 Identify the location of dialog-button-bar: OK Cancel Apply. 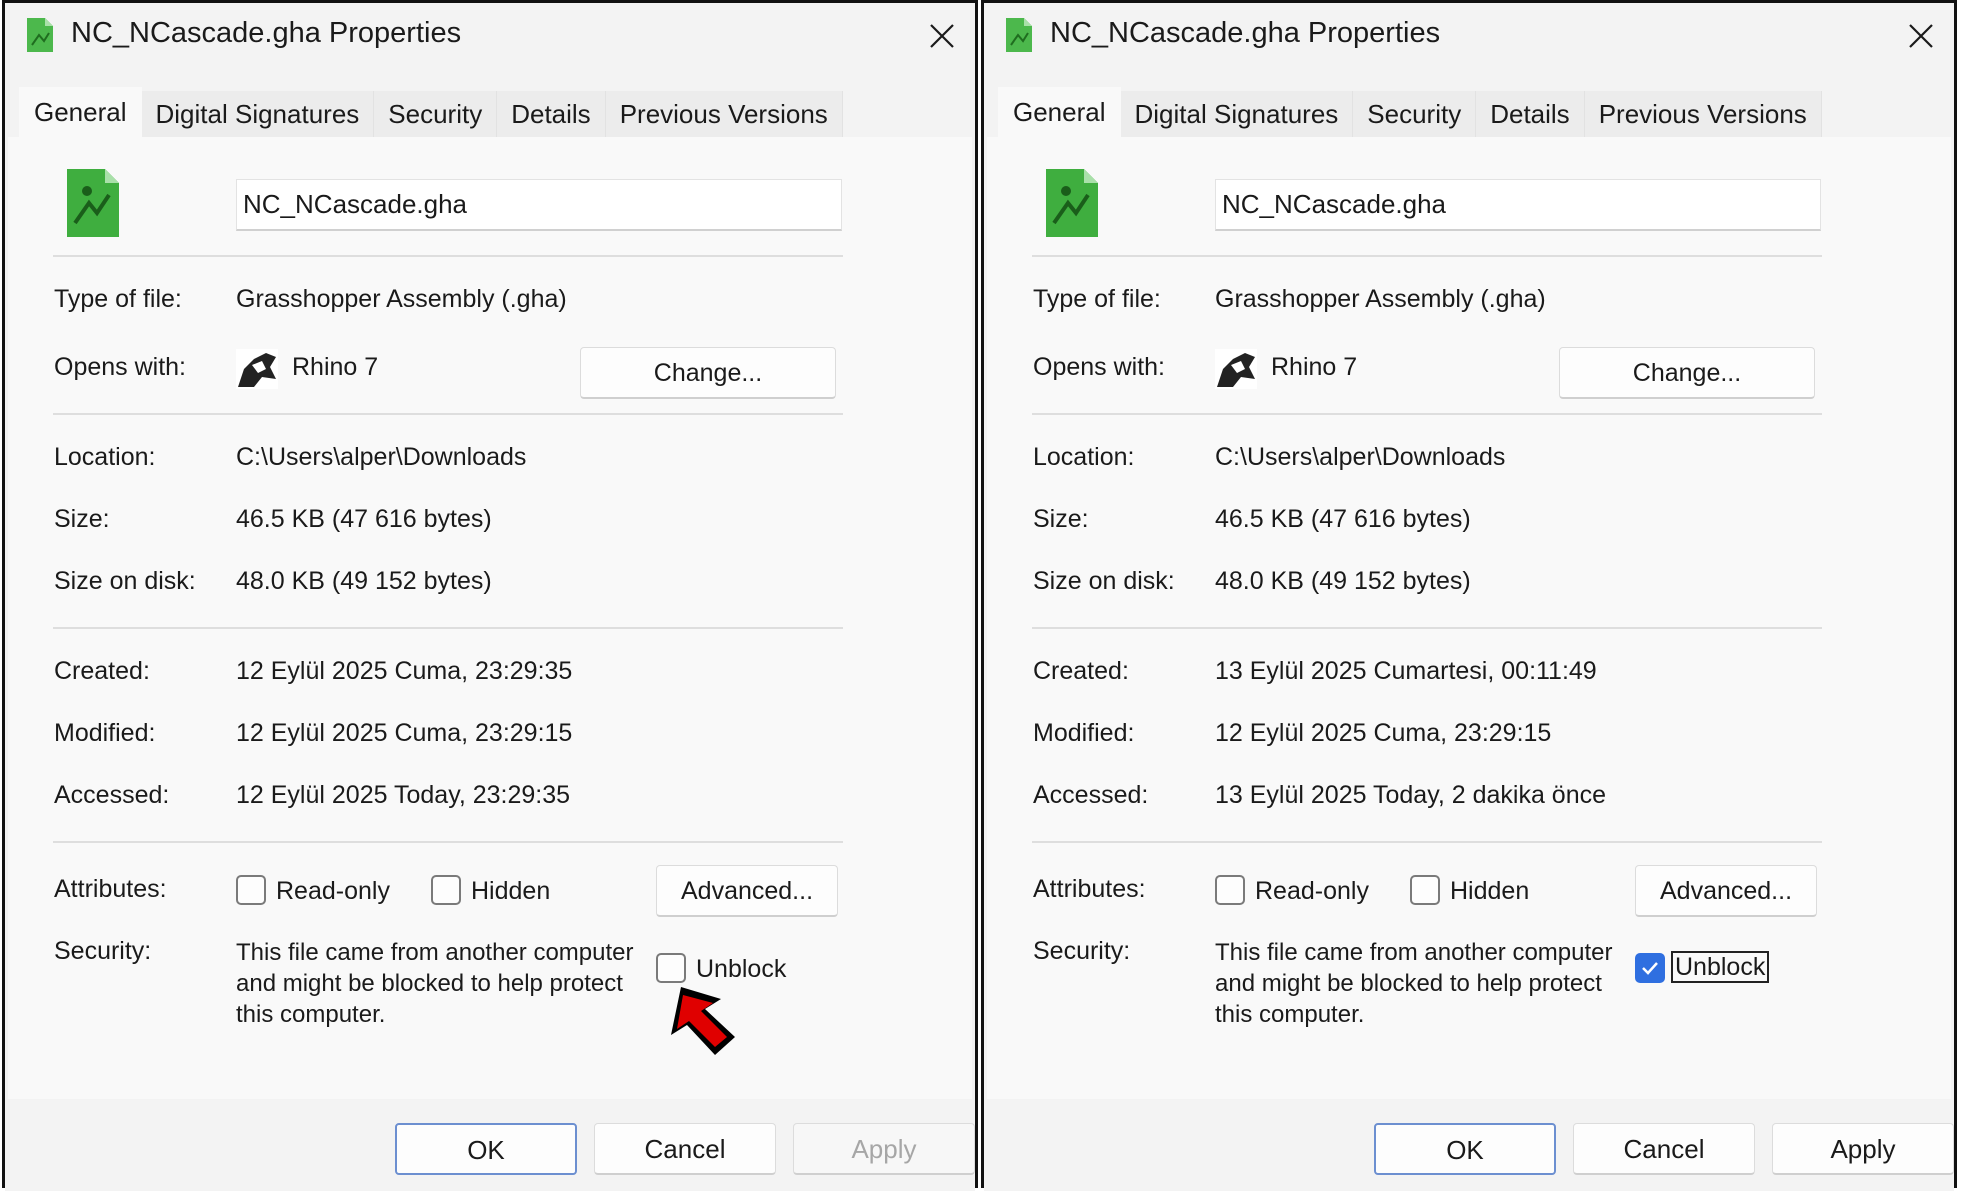
(490, 1145).